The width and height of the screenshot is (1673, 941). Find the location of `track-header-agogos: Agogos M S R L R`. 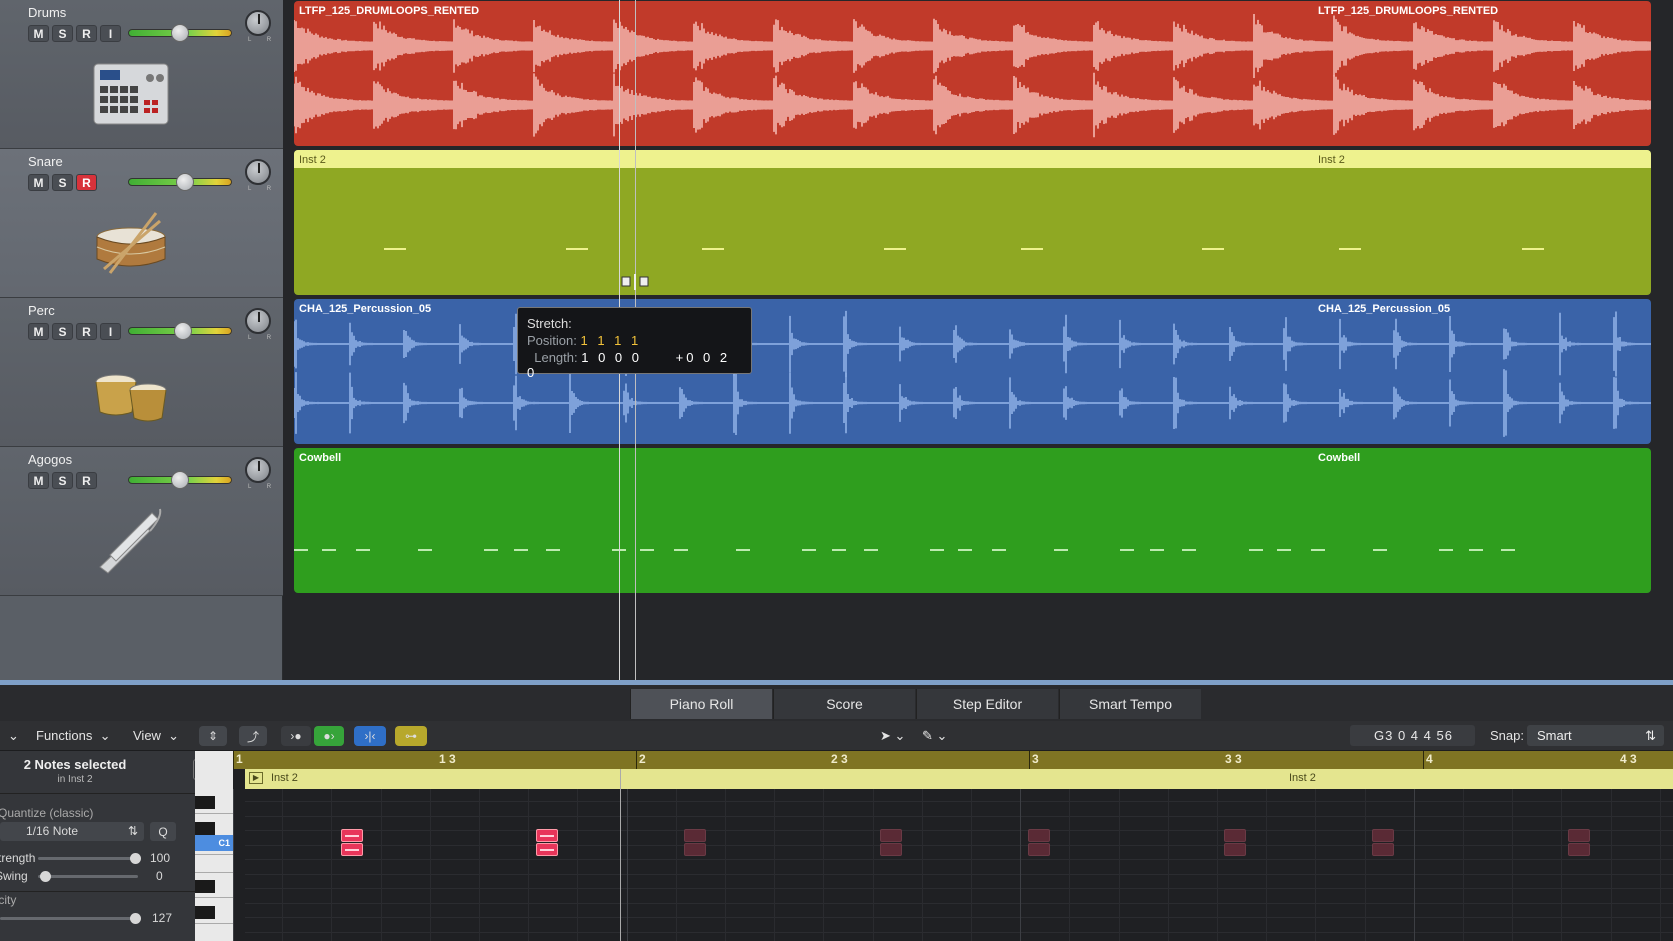

track-header-agogos: Agogos M S R L R is located at coordinates (141, 521).